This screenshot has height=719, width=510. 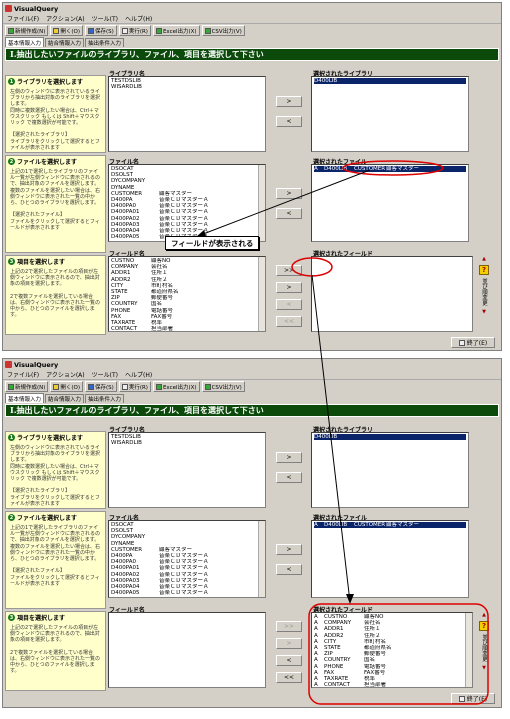 What do you see at coordinates (207, 386) in the screenshot?
I see `csv-icon` at bounding box center [207, 386].